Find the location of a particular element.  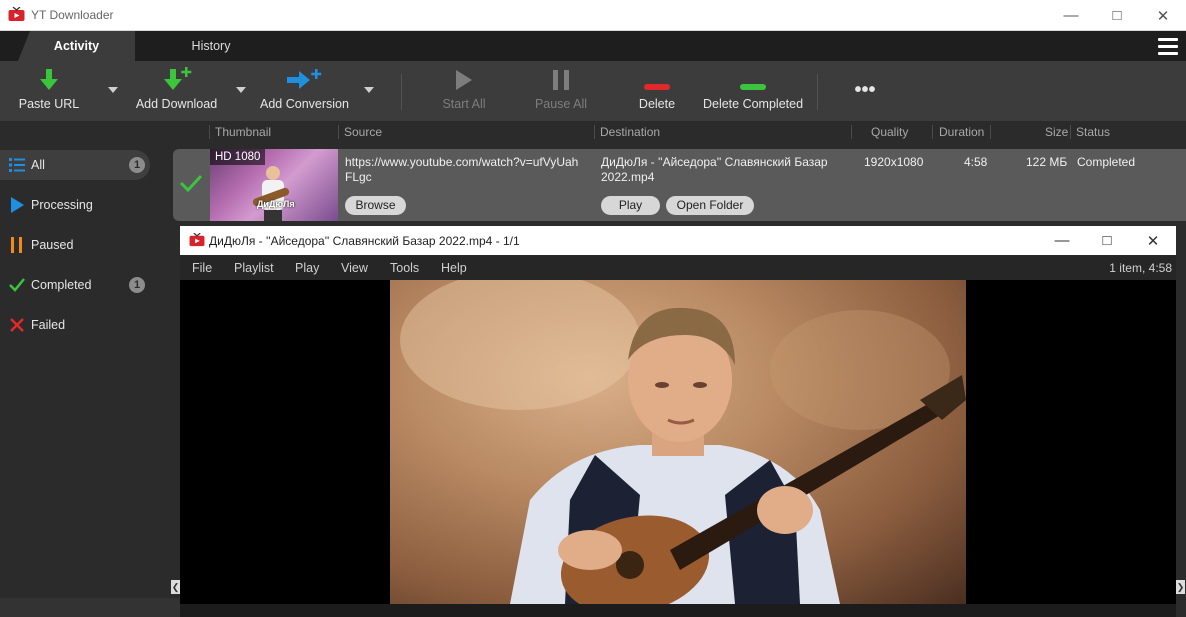

more-options-icon: ••• is located at coordinates (865, 91).